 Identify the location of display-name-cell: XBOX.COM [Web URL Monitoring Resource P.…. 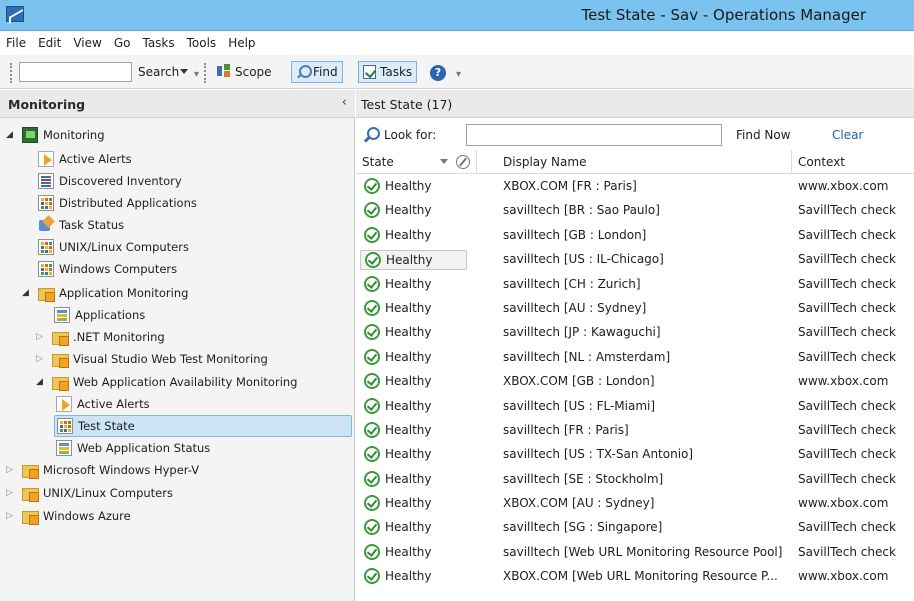
(640, 576).